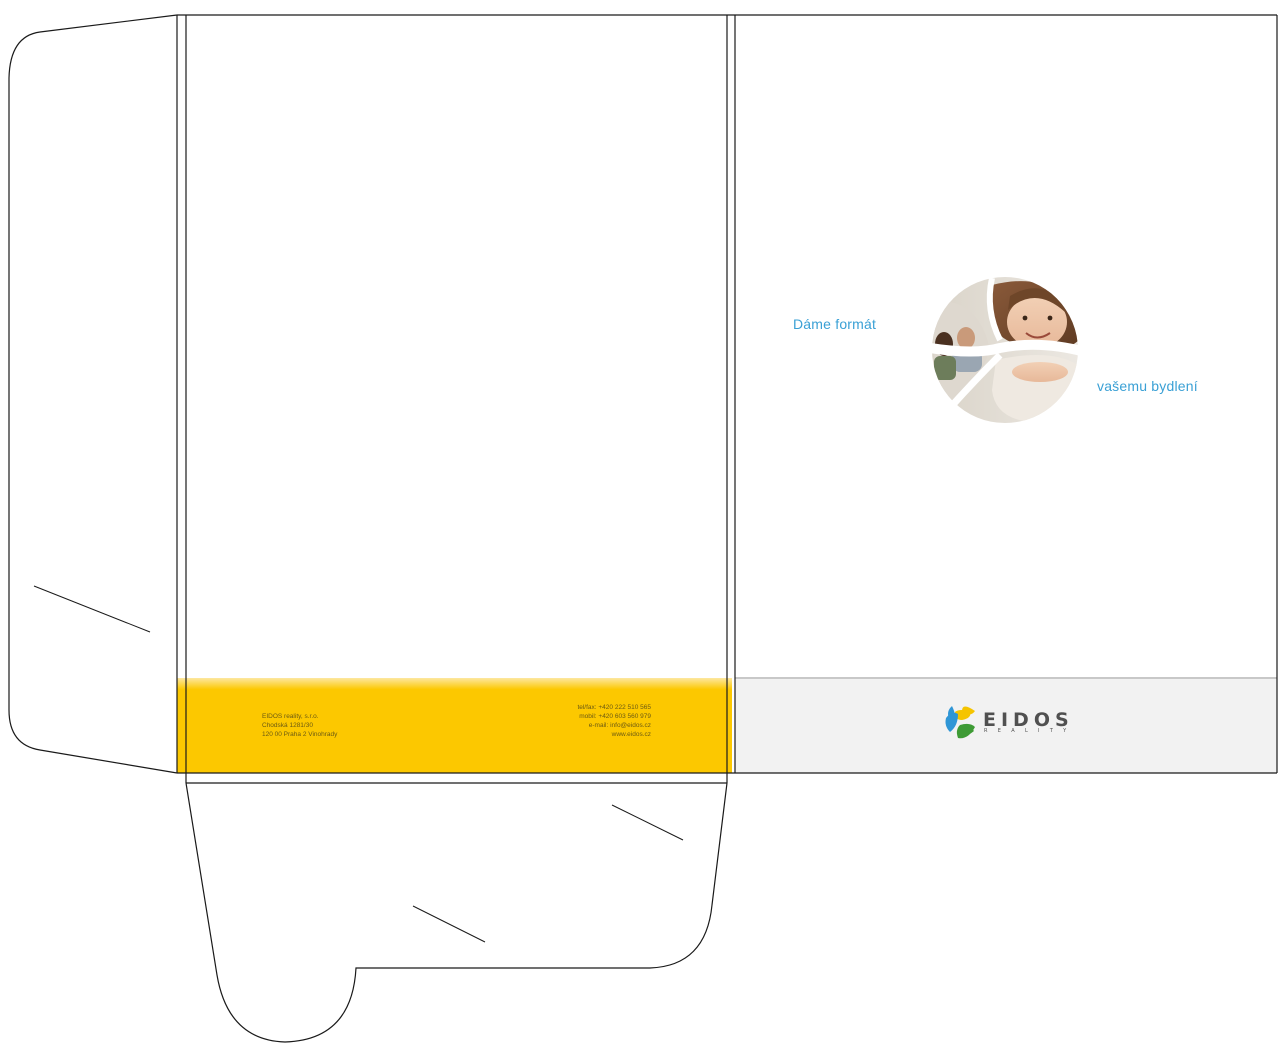 Image resolution: width=1284 pixels, height=1060 pixels. What do you see at coordinates (614, 707) in the screenshot?
I see `contact-line: tel/fax: +420 222 510 565` at bounding box center [614, 707].